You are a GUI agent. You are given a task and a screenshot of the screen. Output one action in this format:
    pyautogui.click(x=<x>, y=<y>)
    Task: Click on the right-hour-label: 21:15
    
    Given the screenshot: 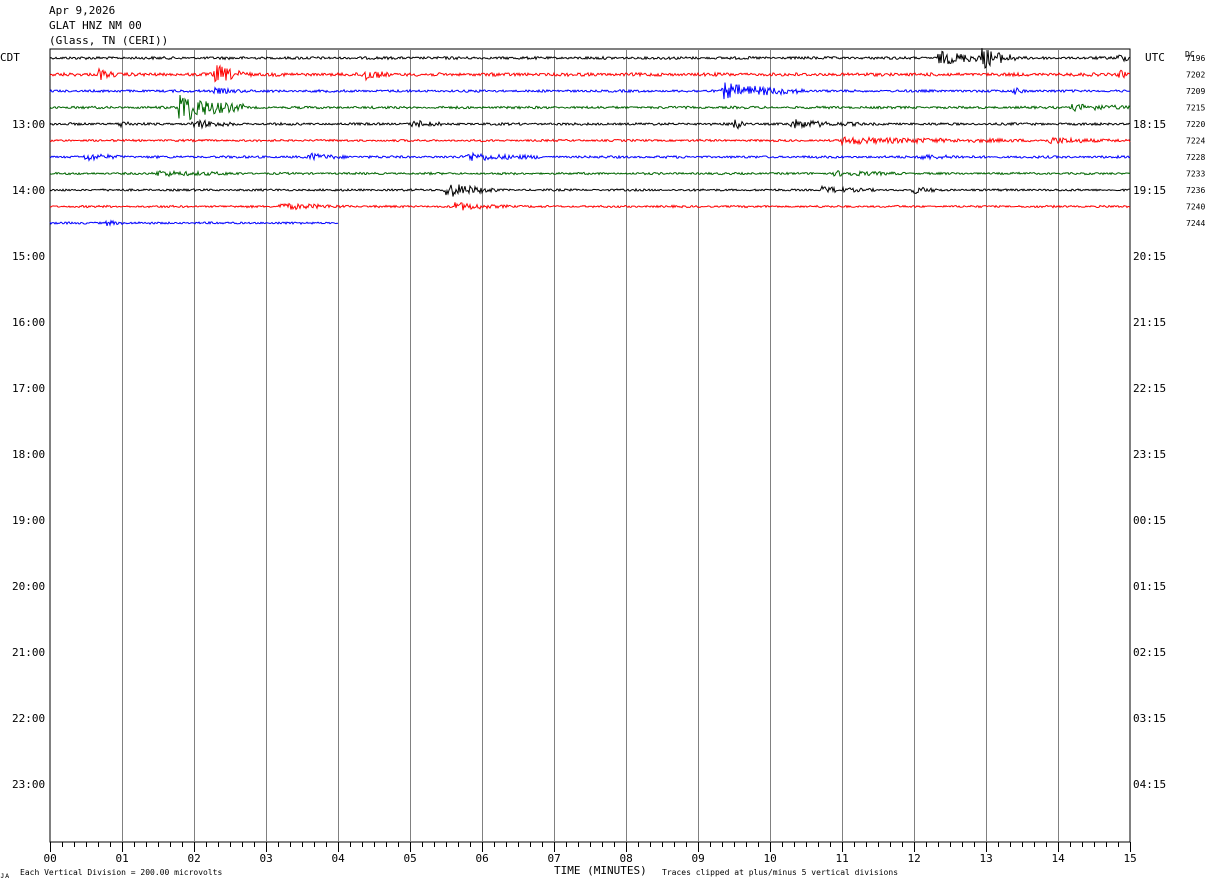 What is the action you would take?
    pyautogui.click(x=1149, y=322)
    